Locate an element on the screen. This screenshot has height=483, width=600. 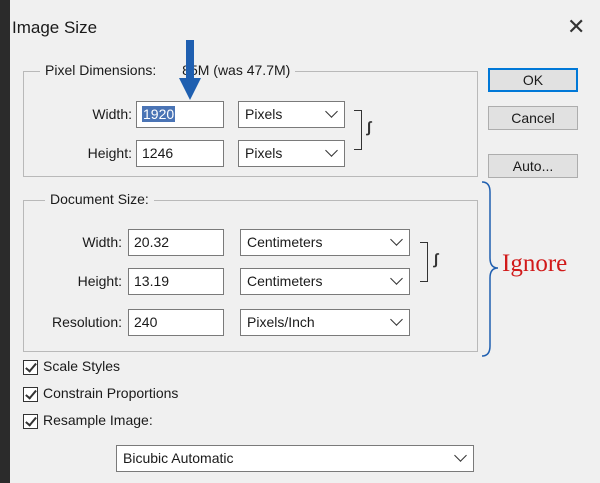
pixel-width-unit-select: Pixels is located at coordinates (291, 114).